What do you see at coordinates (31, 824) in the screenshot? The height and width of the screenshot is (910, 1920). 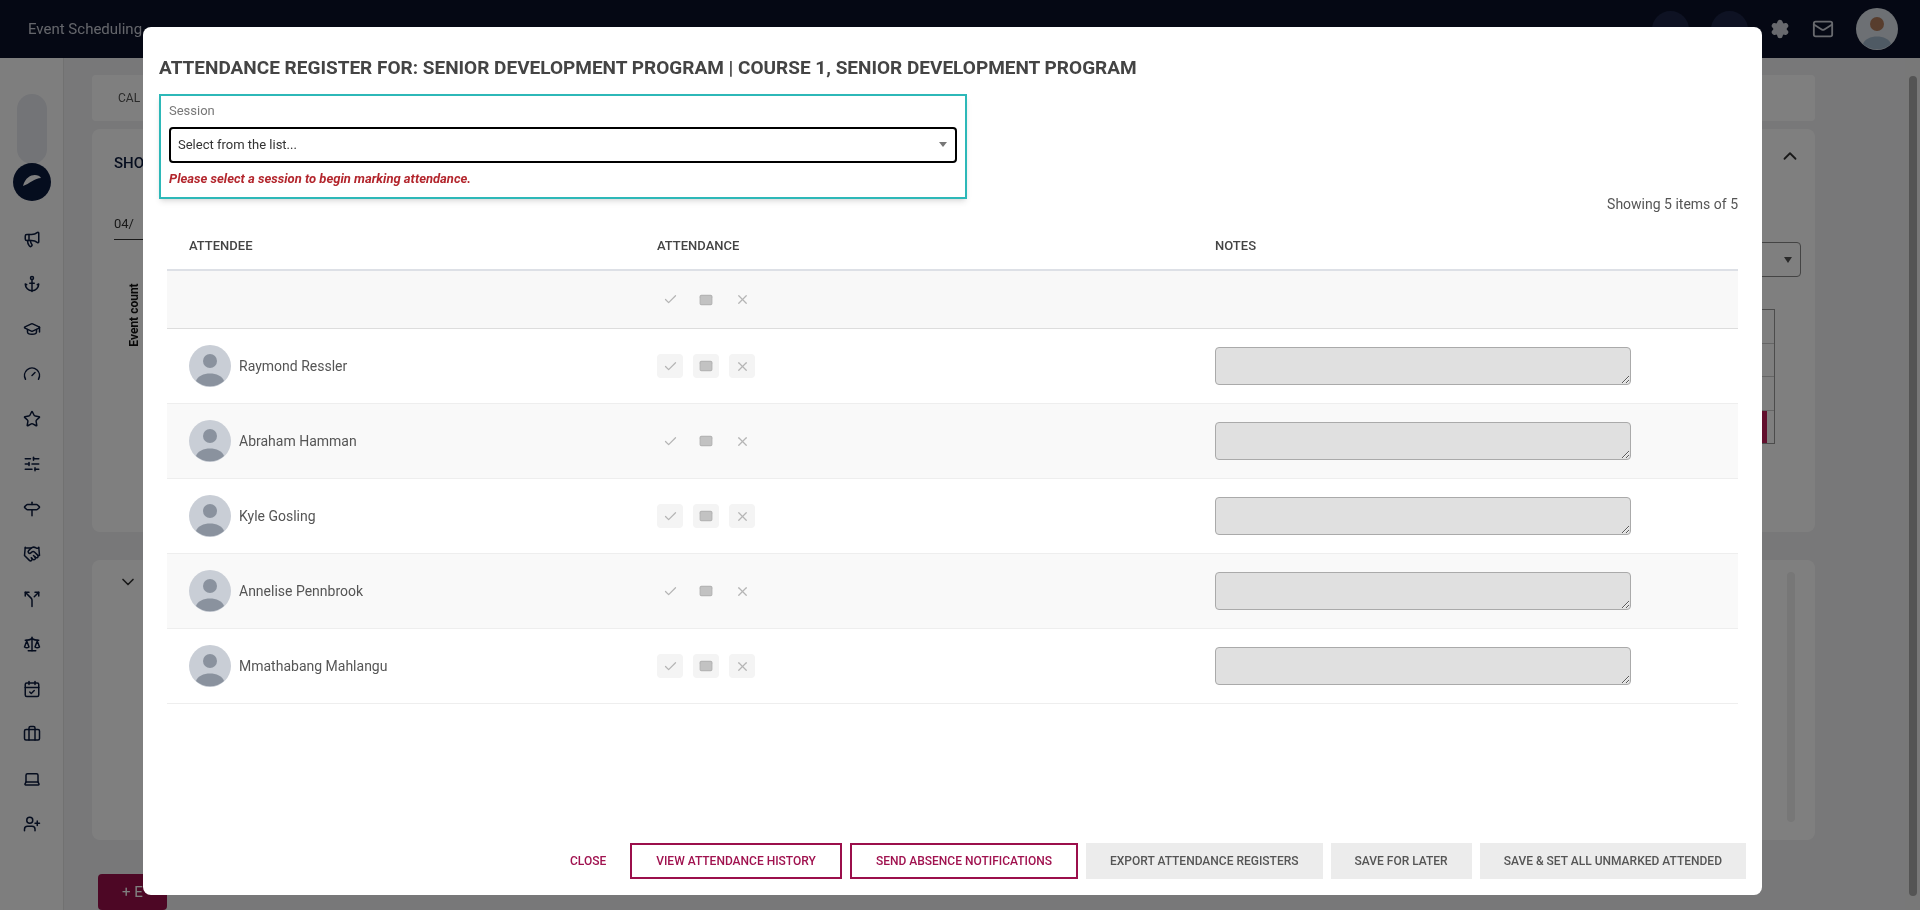 I see `user-plus-icon` at bounding box center [31, 824].